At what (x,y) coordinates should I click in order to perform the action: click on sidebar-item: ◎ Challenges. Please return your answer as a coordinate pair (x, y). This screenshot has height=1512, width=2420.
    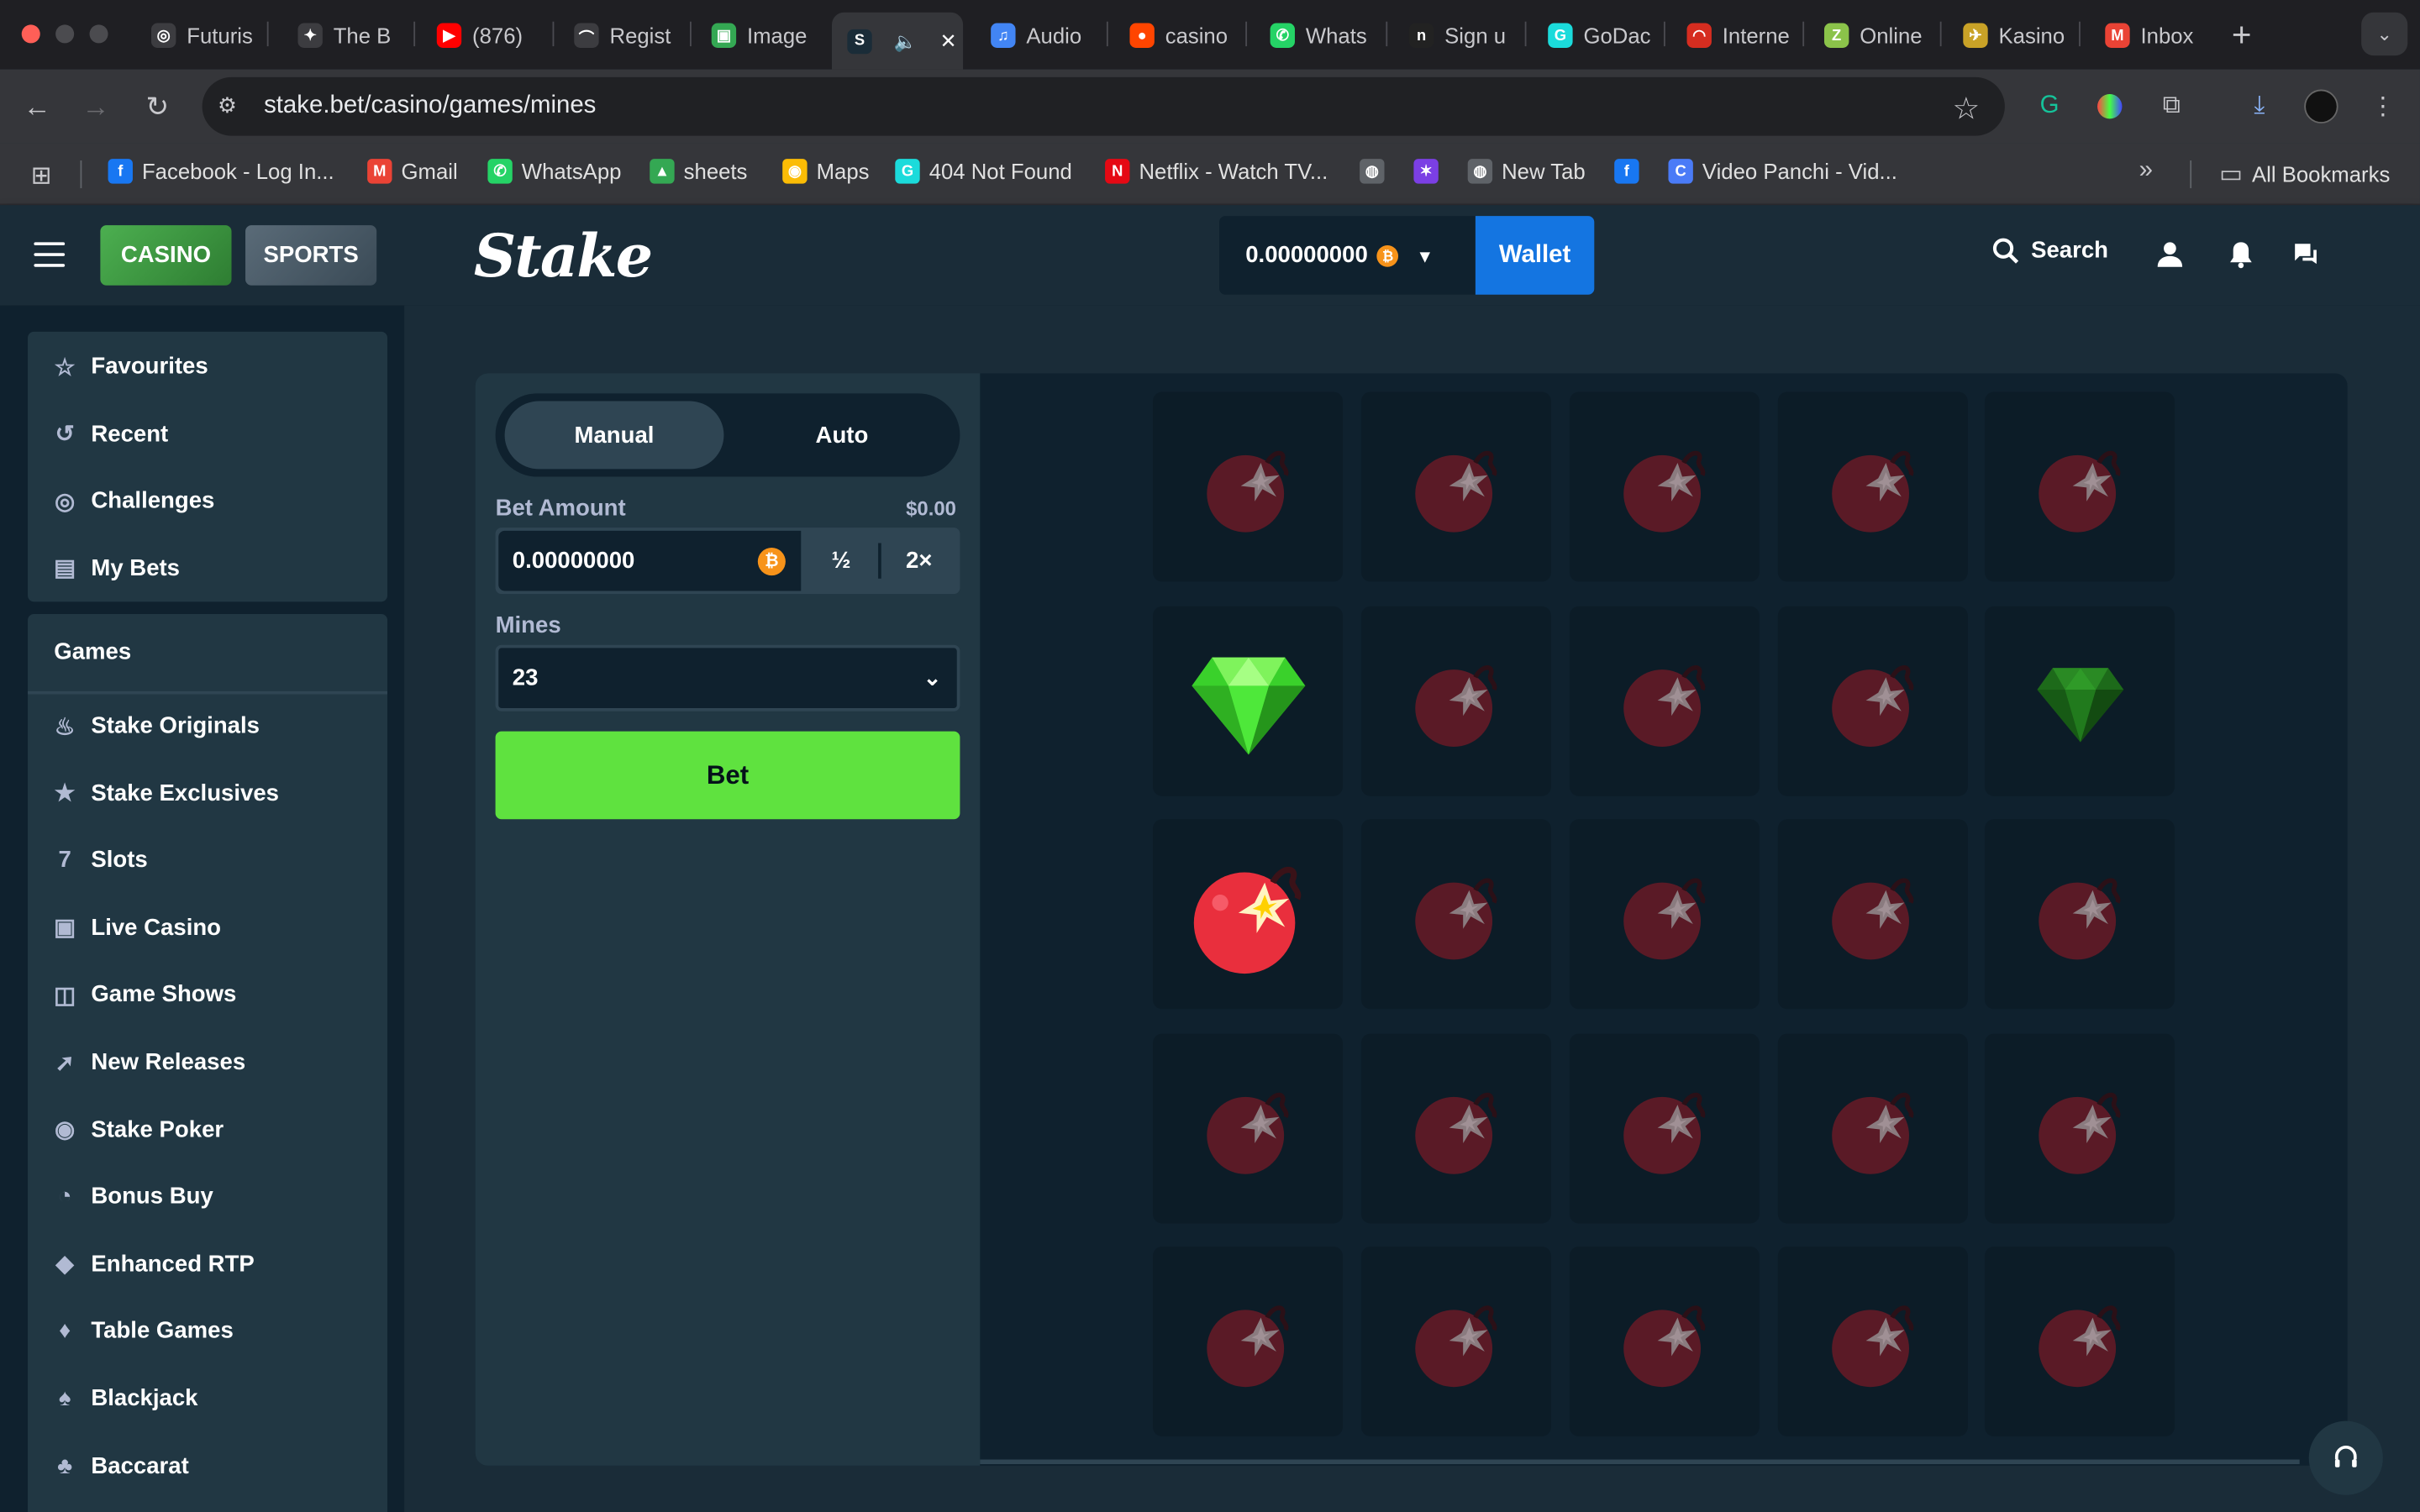
    Looking at the image, I should click on (134, 500).